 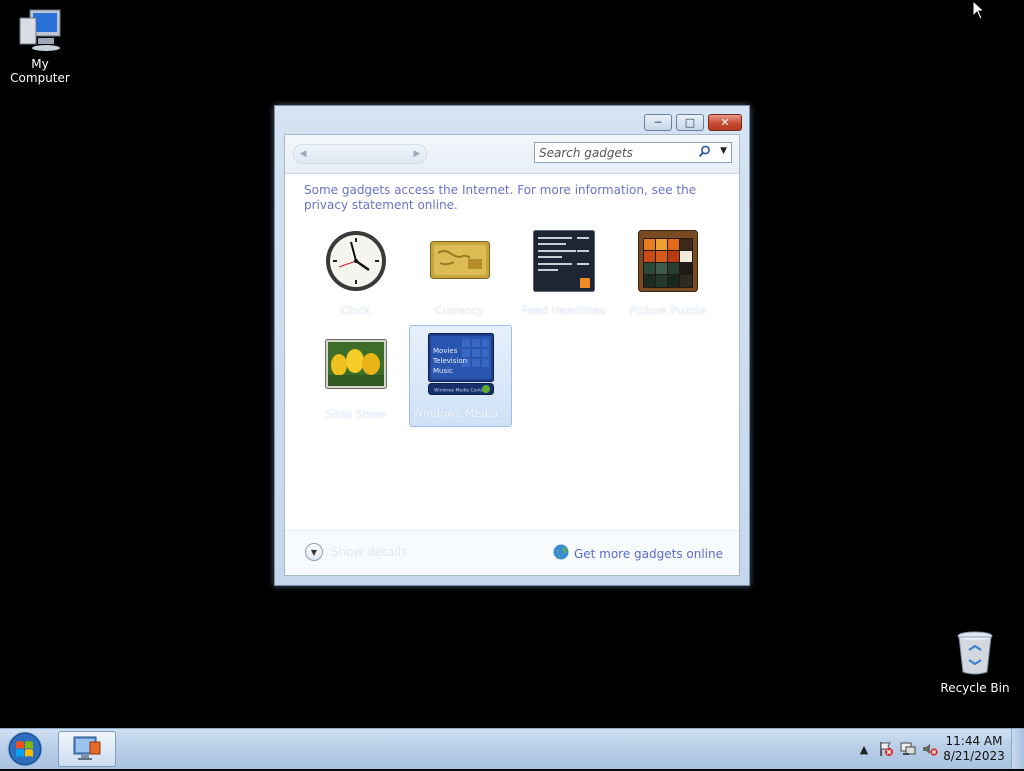 What do you see at coordinates (975, 688) in the screenshot?
I see `desktop-icon-label: Recycle Bin` at bounding box center [975, 688].